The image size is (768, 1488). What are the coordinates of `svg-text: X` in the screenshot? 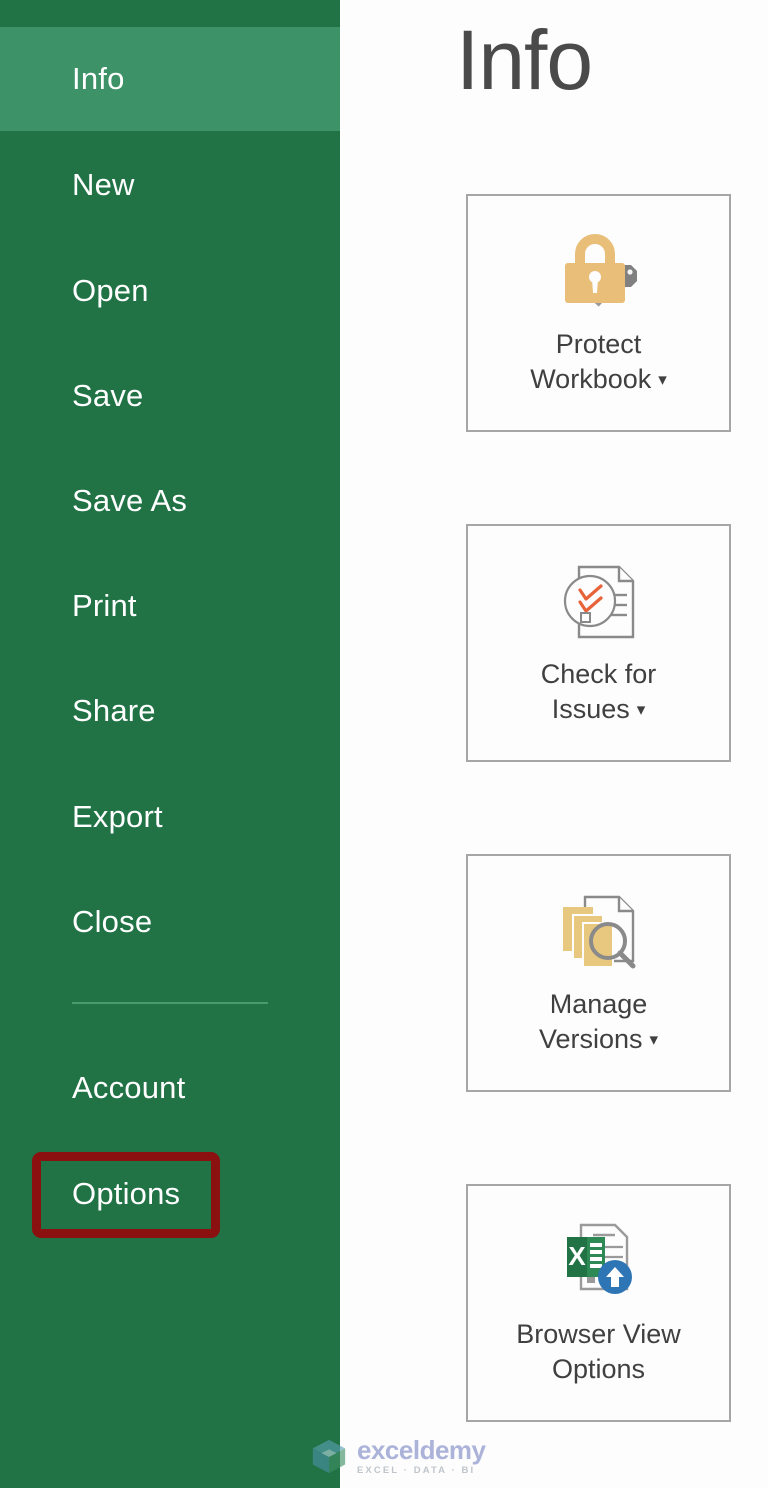 It's located at (577, 1256).